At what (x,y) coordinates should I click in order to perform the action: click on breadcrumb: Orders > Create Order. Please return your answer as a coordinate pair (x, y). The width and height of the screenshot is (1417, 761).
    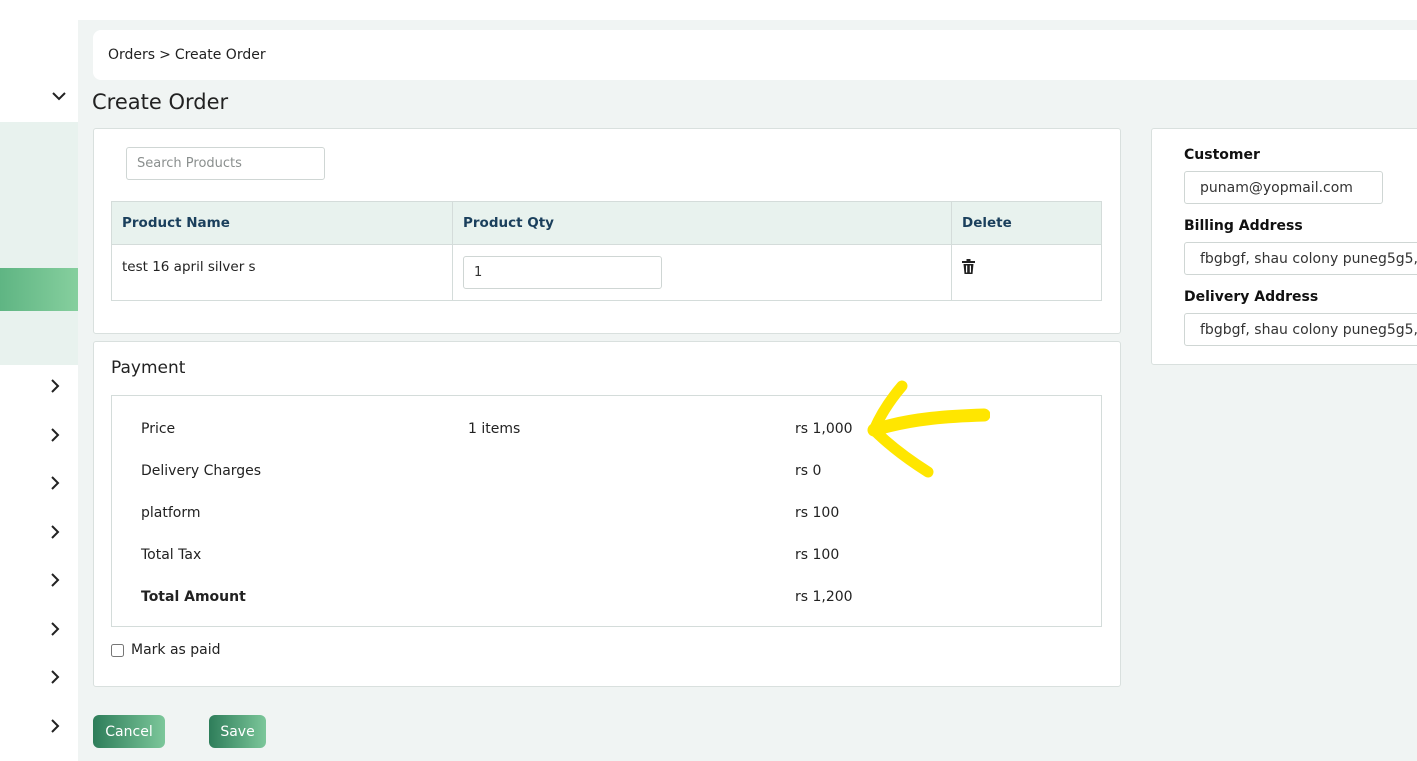
    Looking at the image, I should click on (755, 55).